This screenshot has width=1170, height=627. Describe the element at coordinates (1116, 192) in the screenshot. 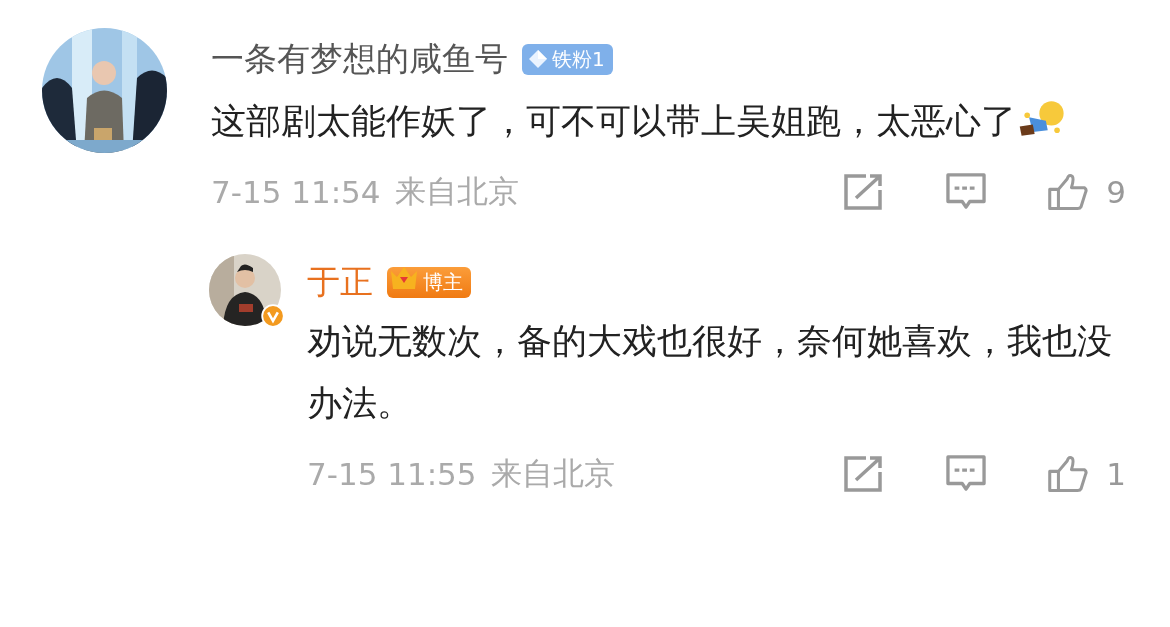

I see `like-count: 9` at that location.